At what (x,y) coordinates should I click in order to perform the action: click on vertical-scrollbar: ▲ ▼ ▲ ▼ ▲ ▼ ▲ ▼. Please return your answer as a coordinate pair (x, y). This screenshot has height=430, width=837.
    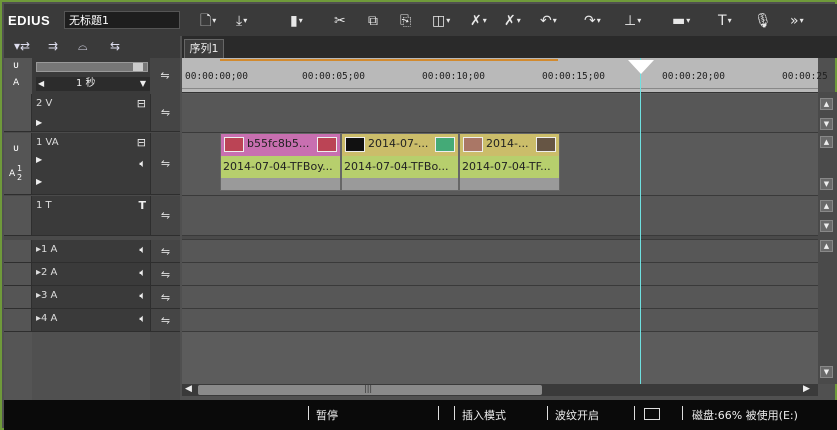
    Looking at the image, I should click on (827, 238).